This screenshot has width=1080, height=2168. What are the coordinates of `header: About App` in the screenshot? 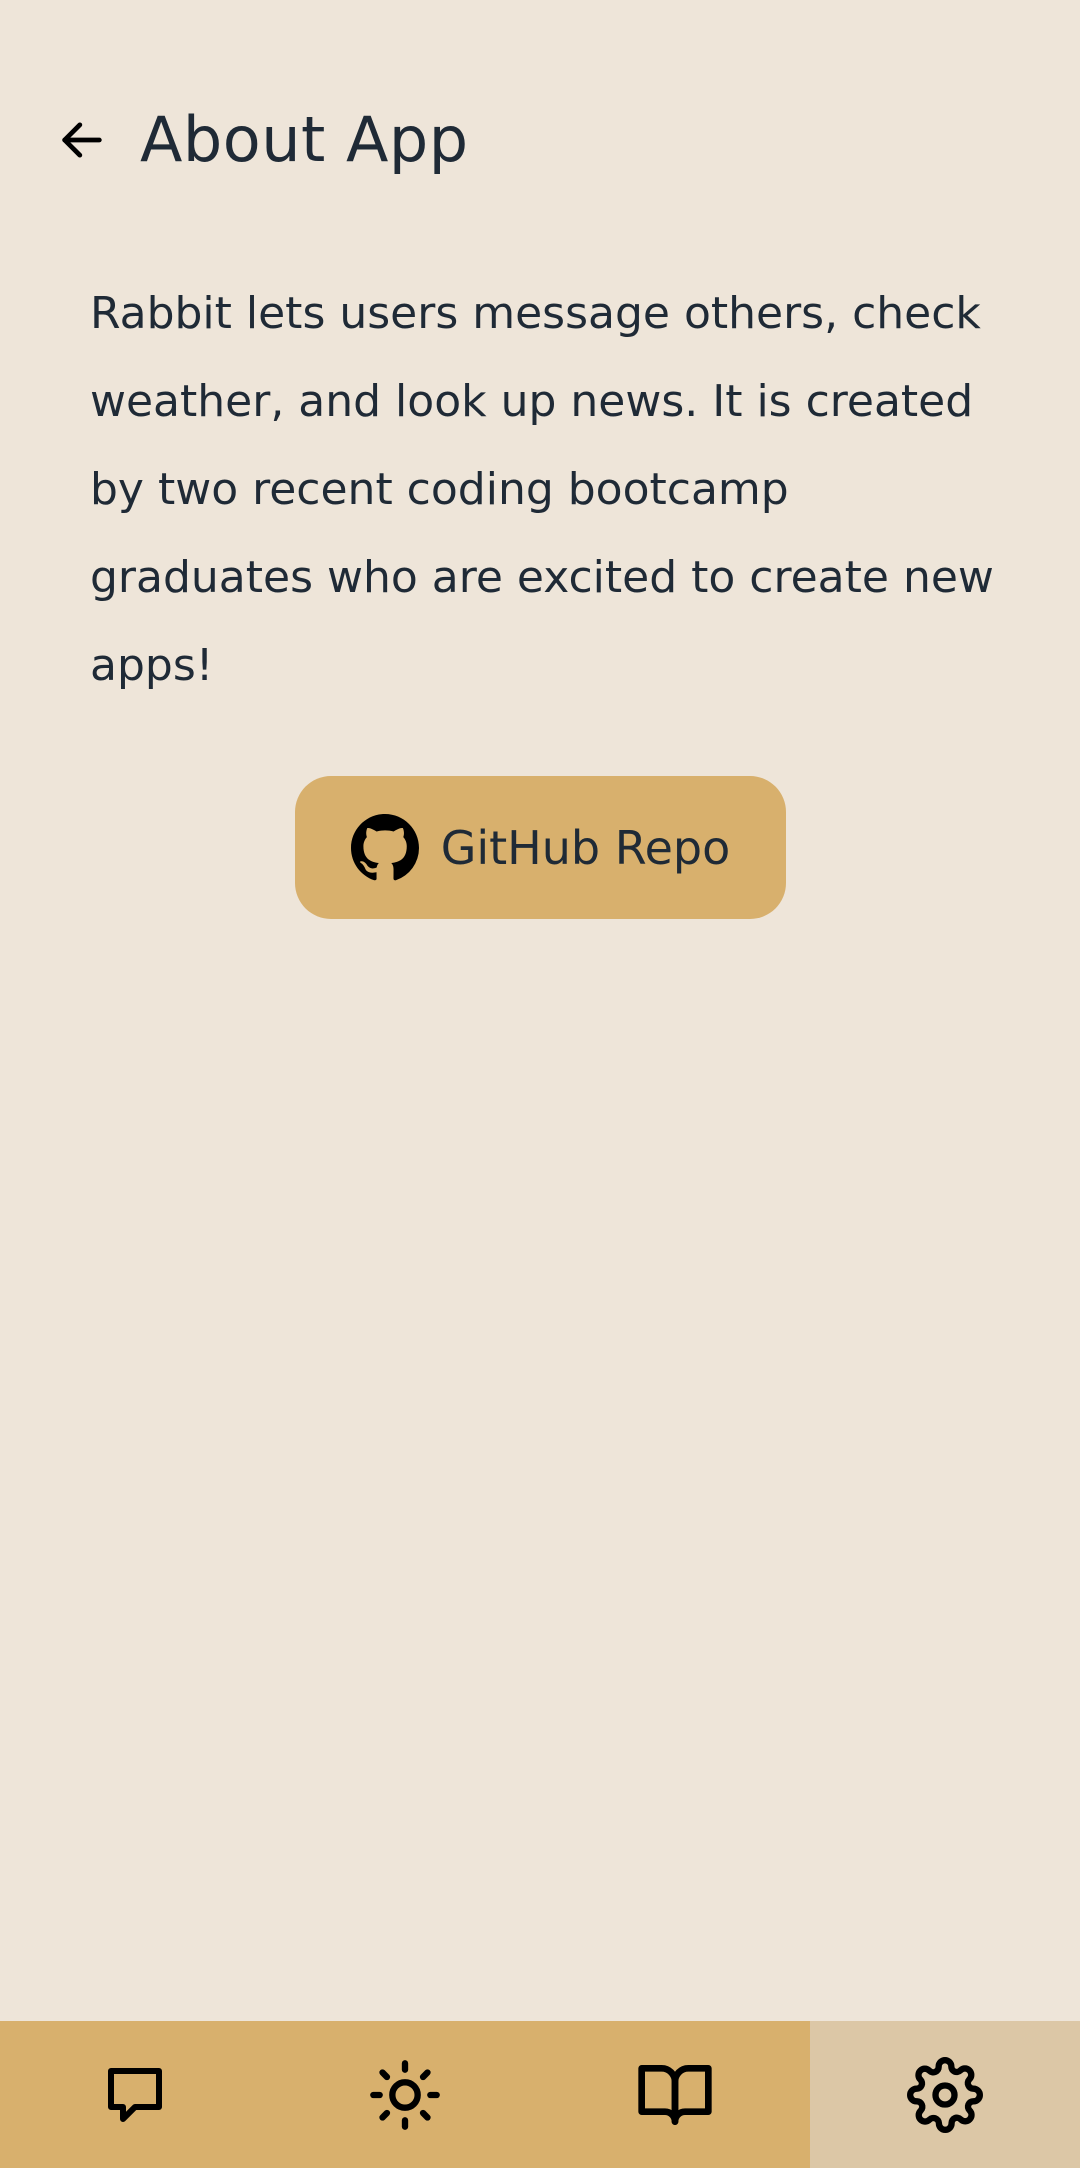 It's located at (540, 140).